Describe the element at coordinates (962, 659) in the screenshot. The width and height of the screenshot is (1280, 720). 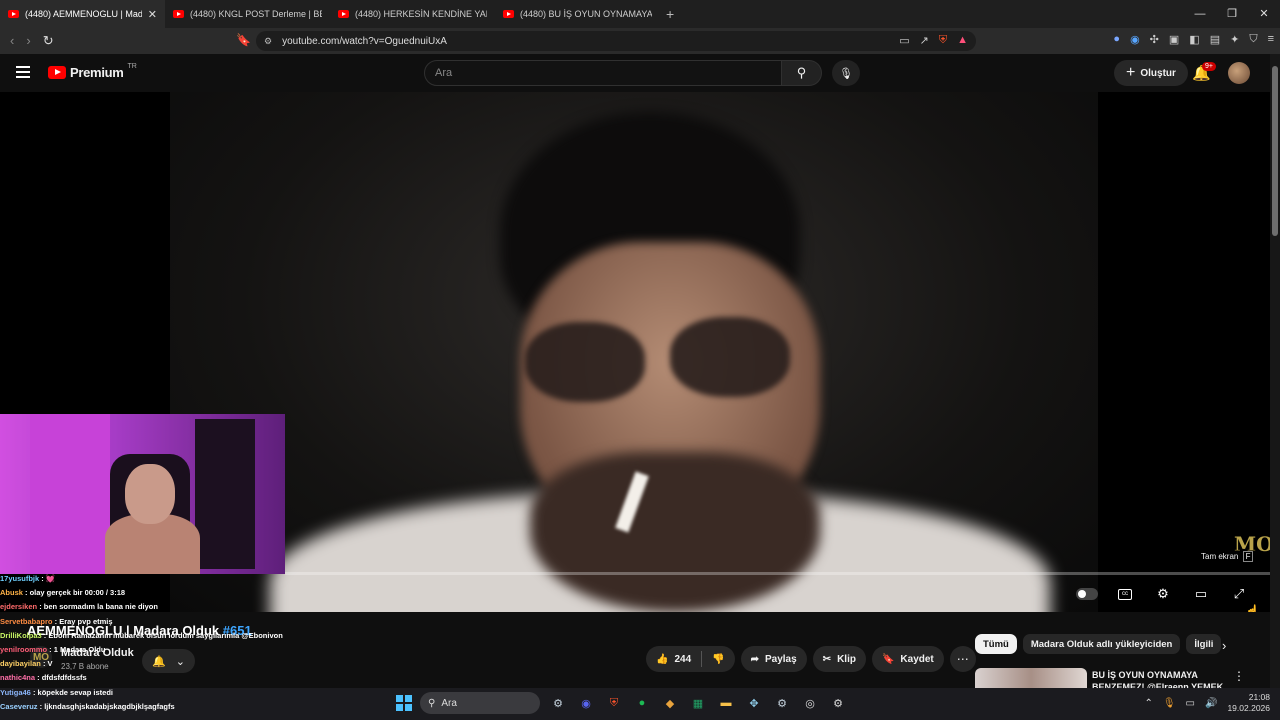
I see `more-actions-button: ⋯` at that location.